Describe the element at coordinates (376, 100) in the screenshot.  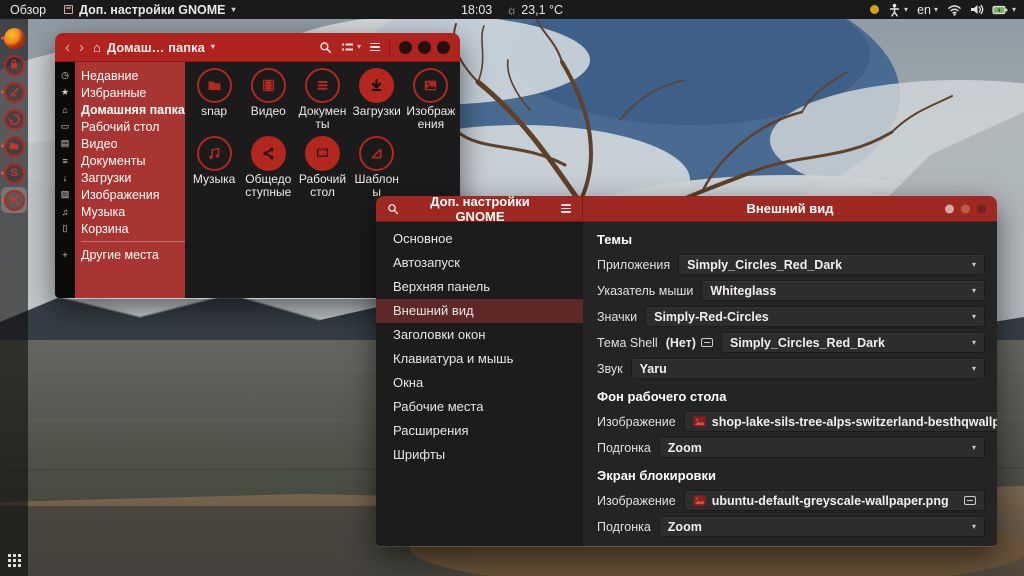
I see `folder-downloads: Загрузки` at that location.